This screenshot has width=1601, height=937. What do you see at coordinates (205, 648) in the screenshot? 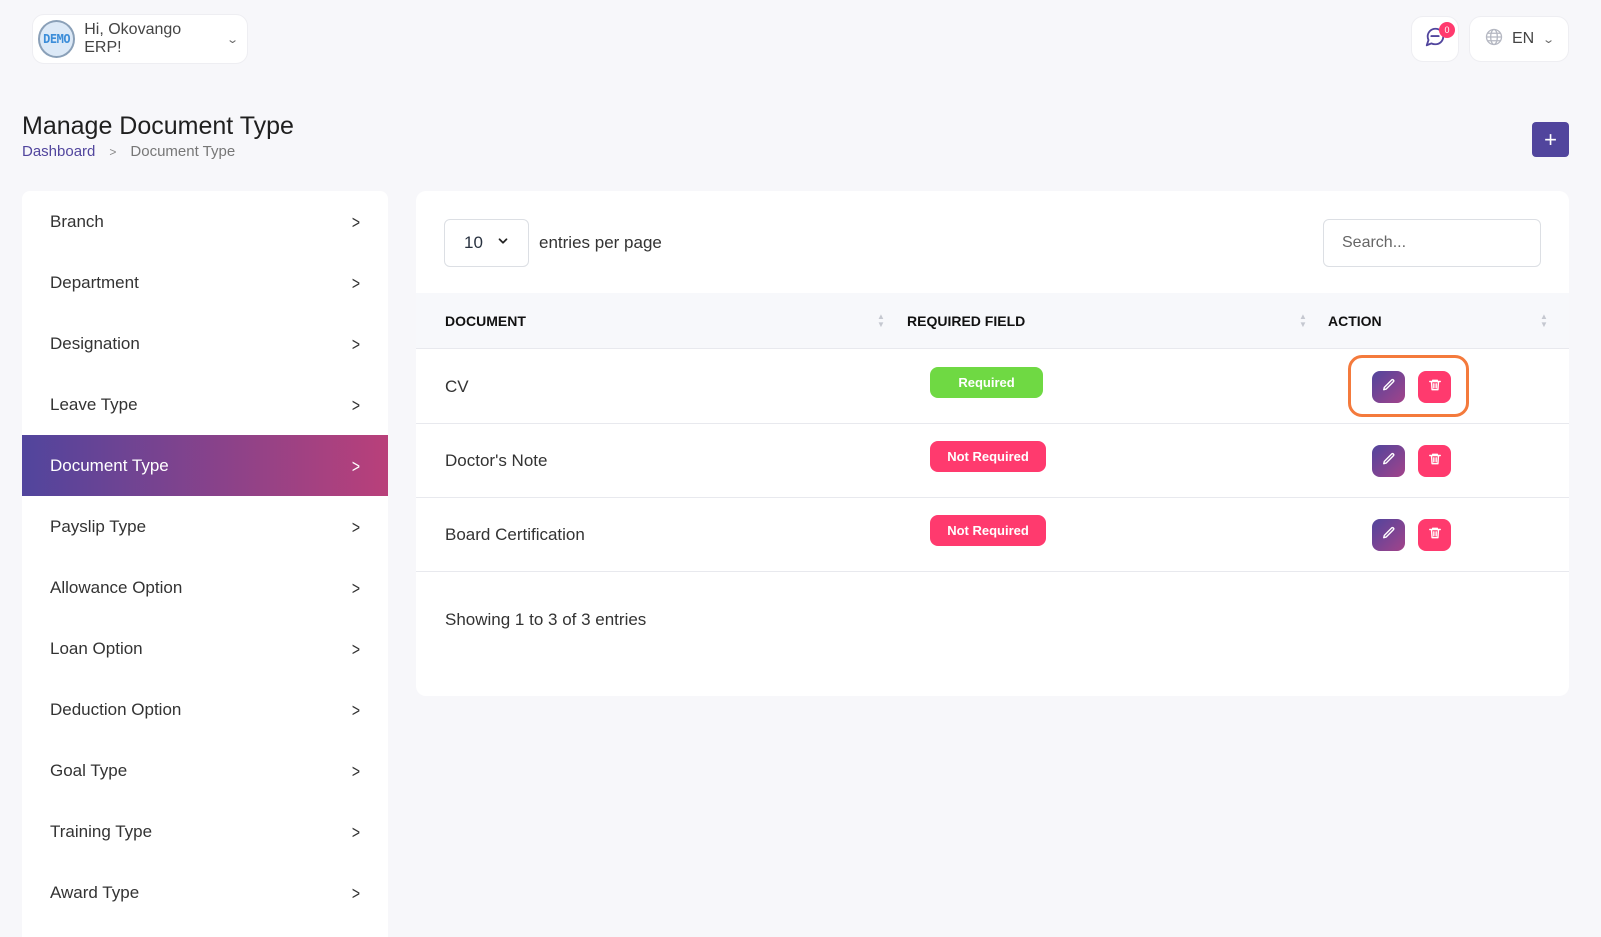
I see `sidebar-item-loan-option: Loan Option >` at bounding box center [205, 648].